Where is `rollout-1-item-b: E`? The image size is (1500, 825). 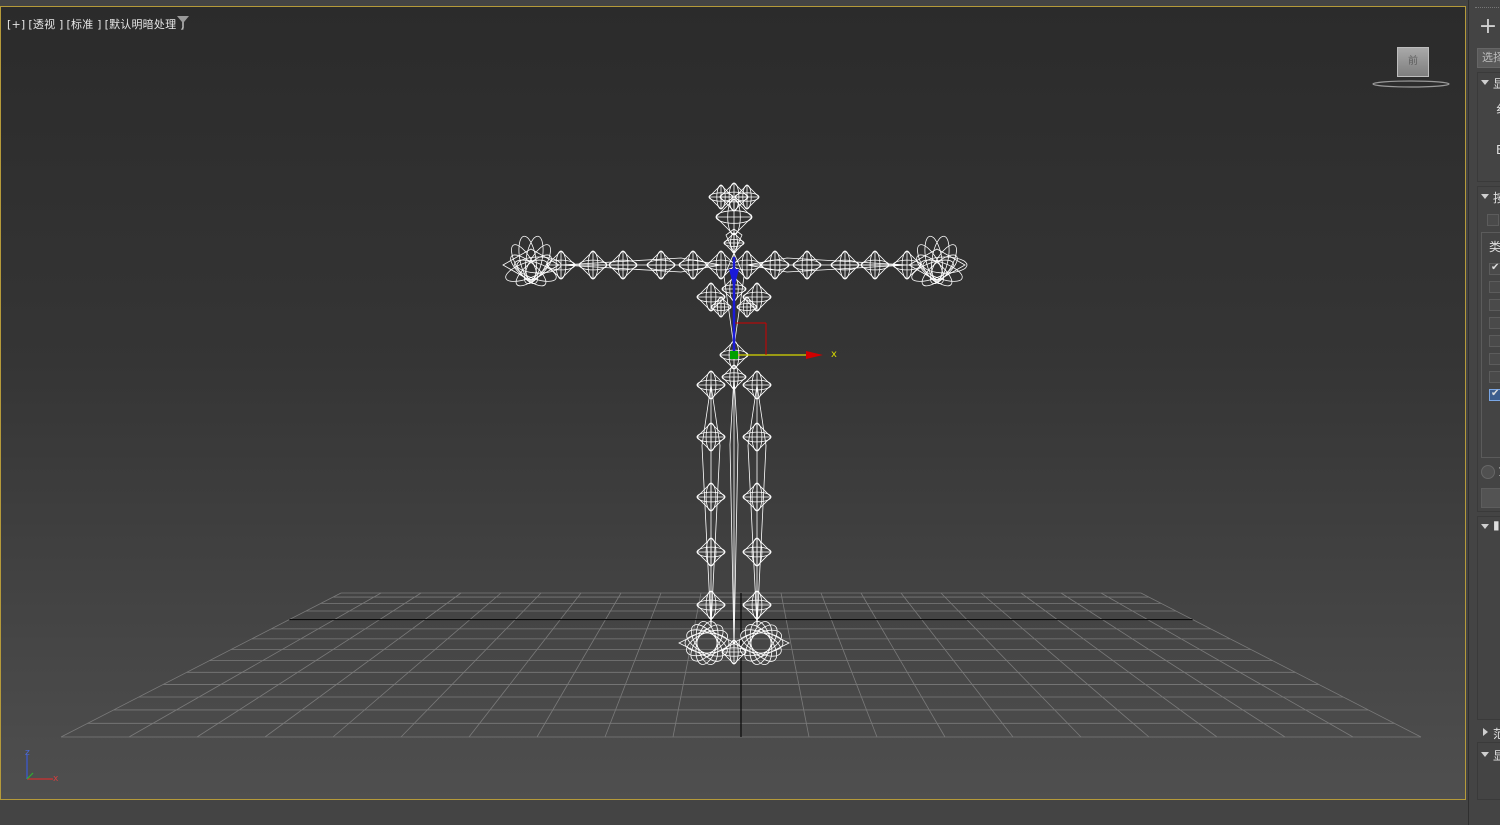 rollout-1-item-b: E is located at coordinates (1498, 150).